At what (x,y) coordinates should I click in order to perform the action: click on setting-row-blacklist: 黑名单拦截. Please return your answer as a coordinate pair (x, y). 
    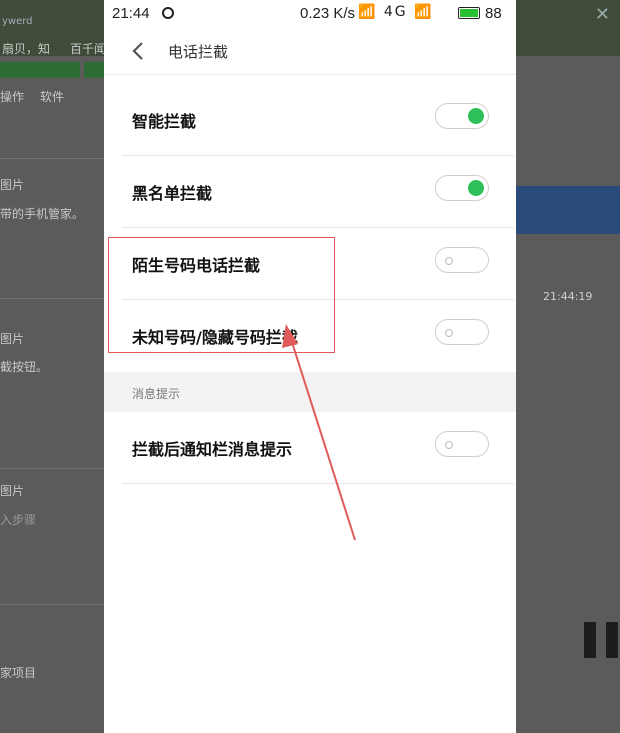
    Looking at the image, I should click on (318, 192).